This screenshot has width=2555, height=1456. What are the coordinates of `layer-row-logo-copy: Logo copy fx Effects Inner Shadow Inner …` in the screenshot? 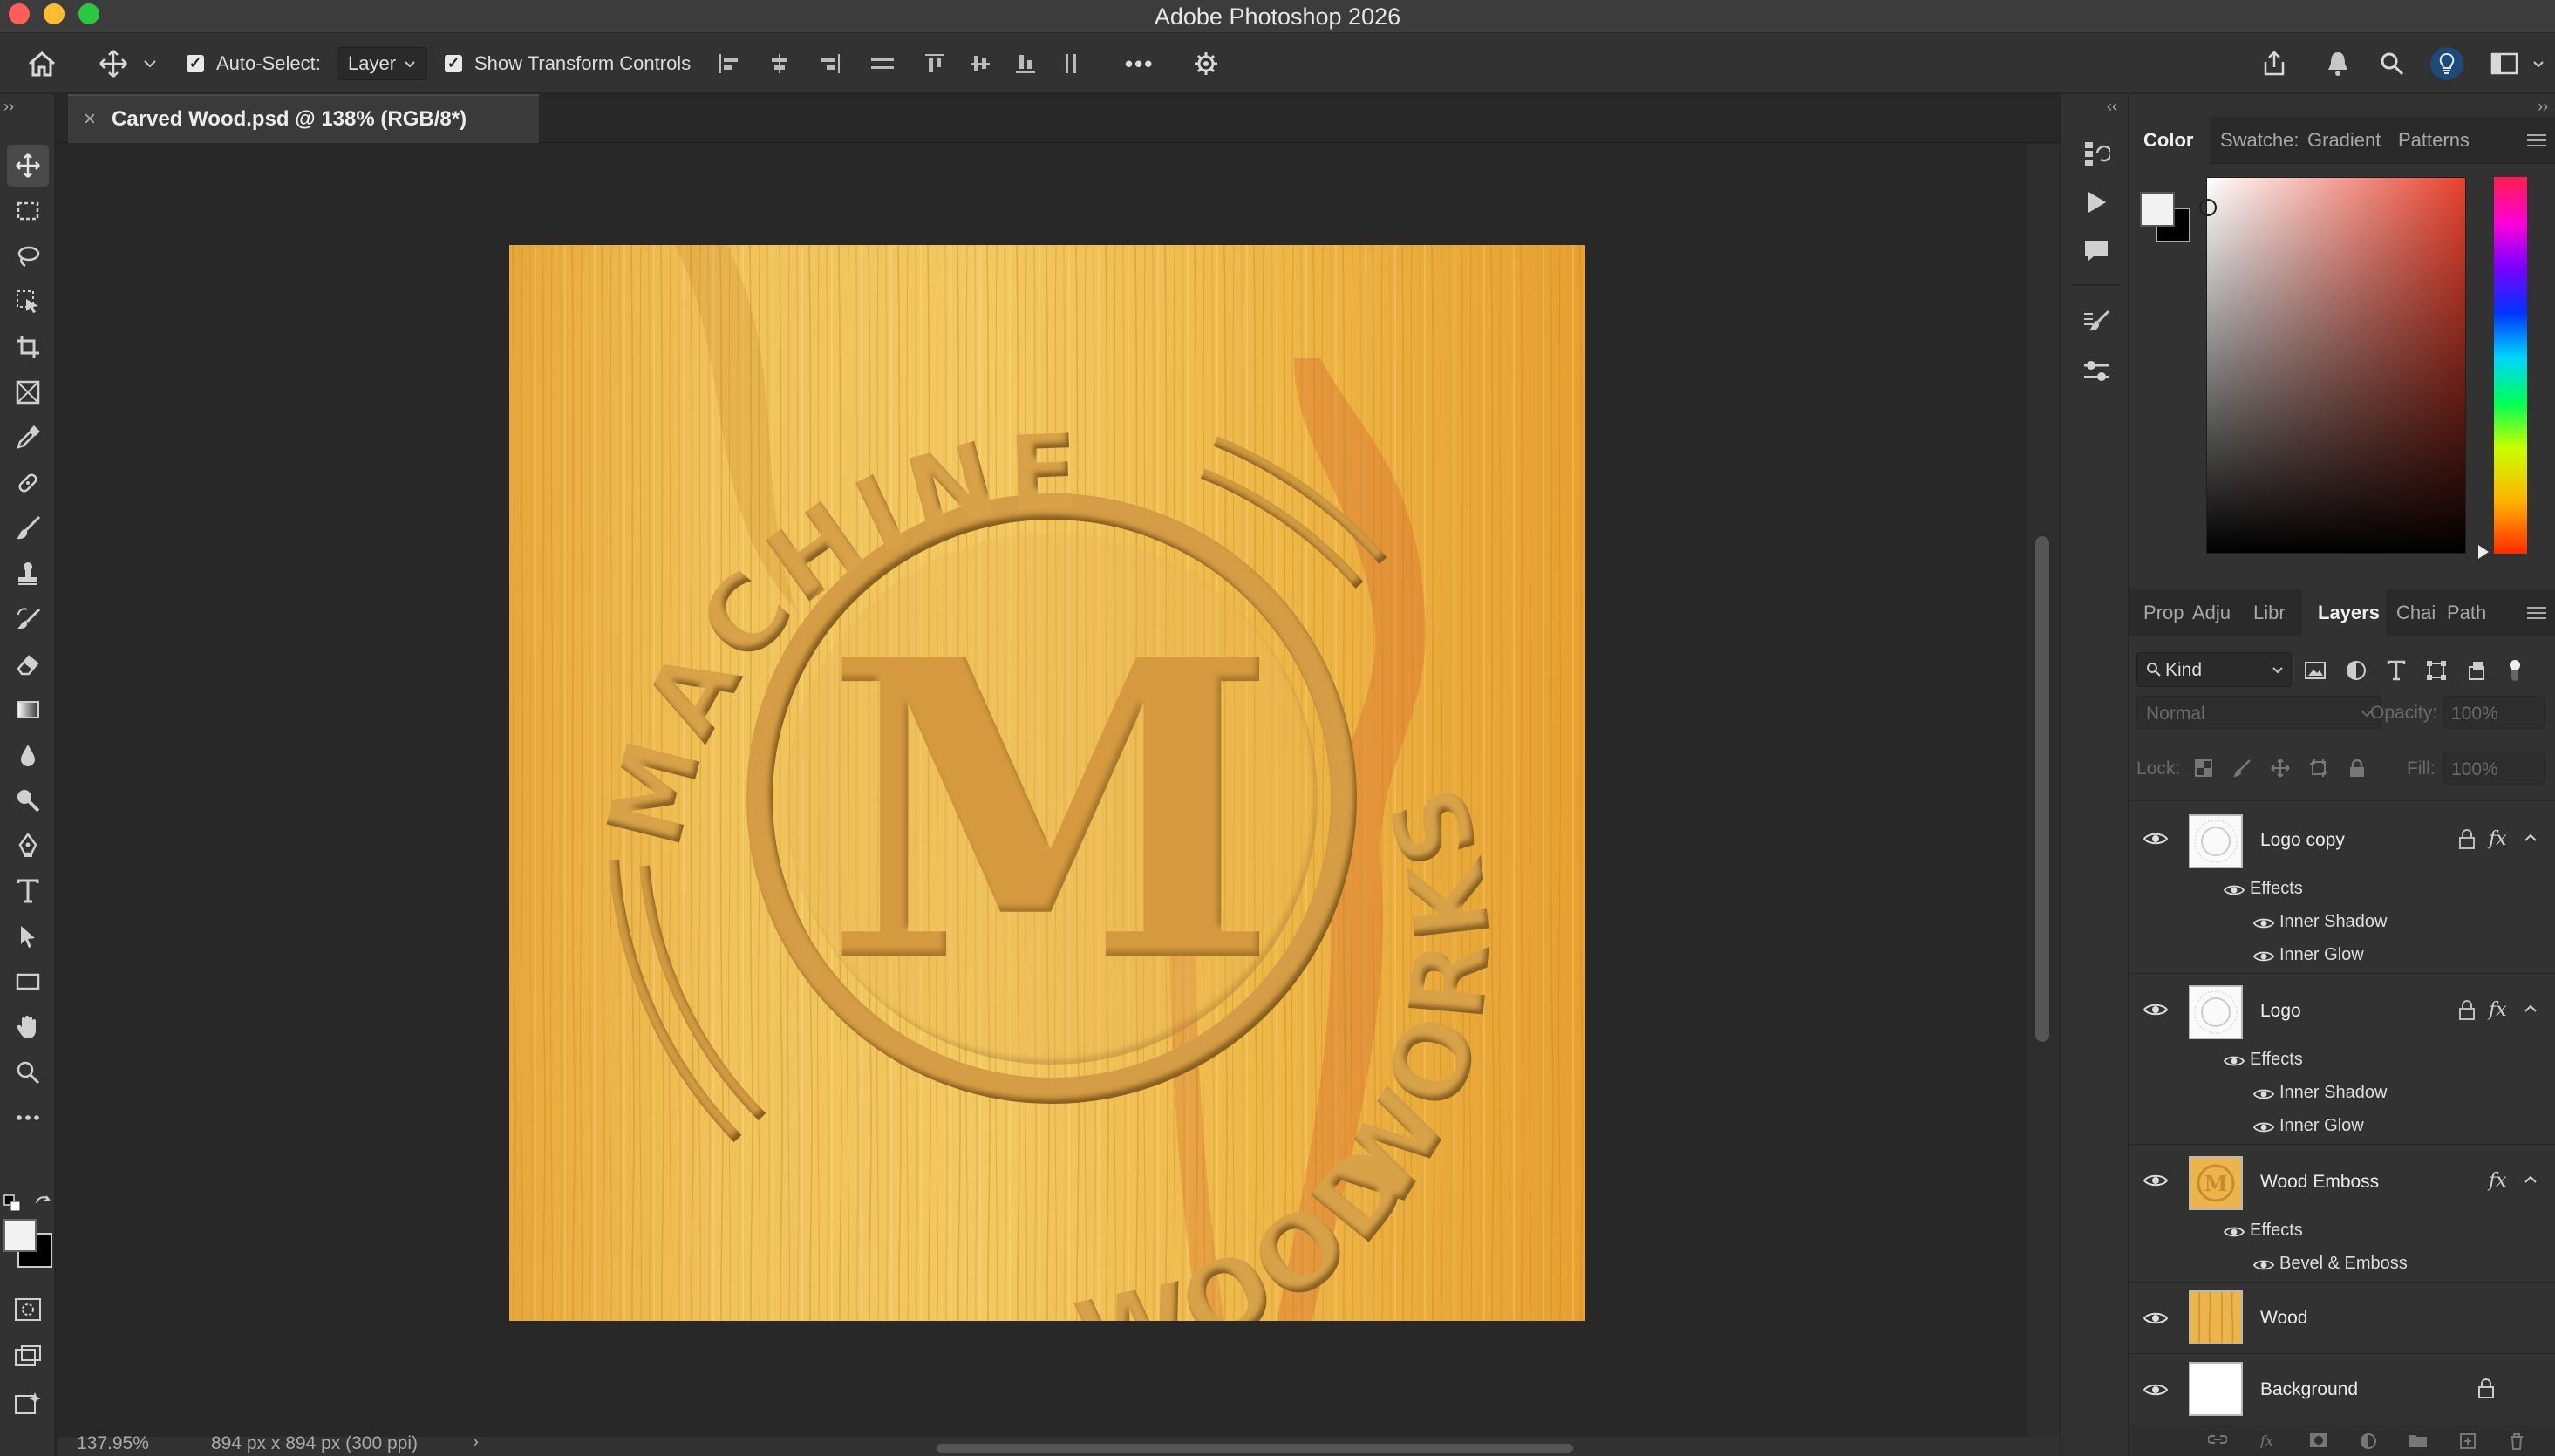 It's located at (2342, 887).